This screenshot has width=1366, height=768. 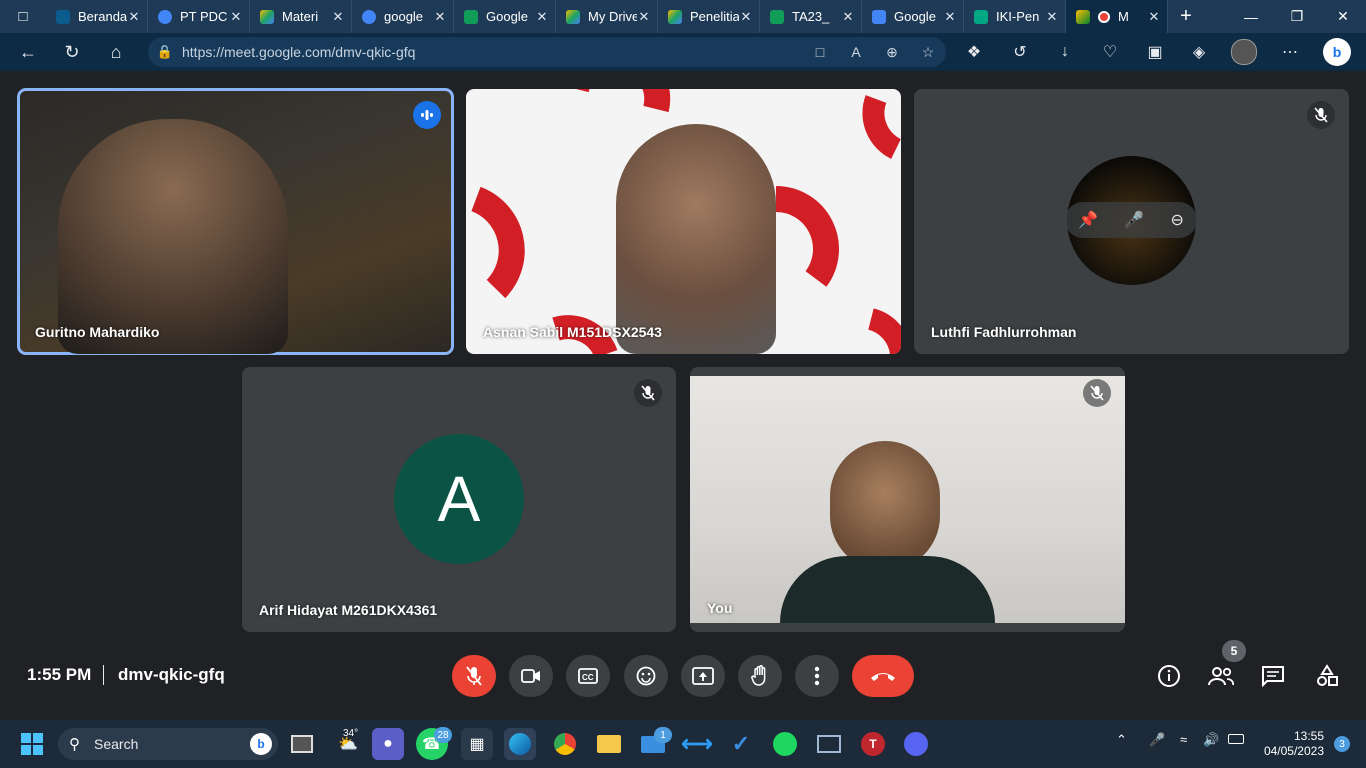 I want to click on svg-text: CC, so click(x=588, y=677).